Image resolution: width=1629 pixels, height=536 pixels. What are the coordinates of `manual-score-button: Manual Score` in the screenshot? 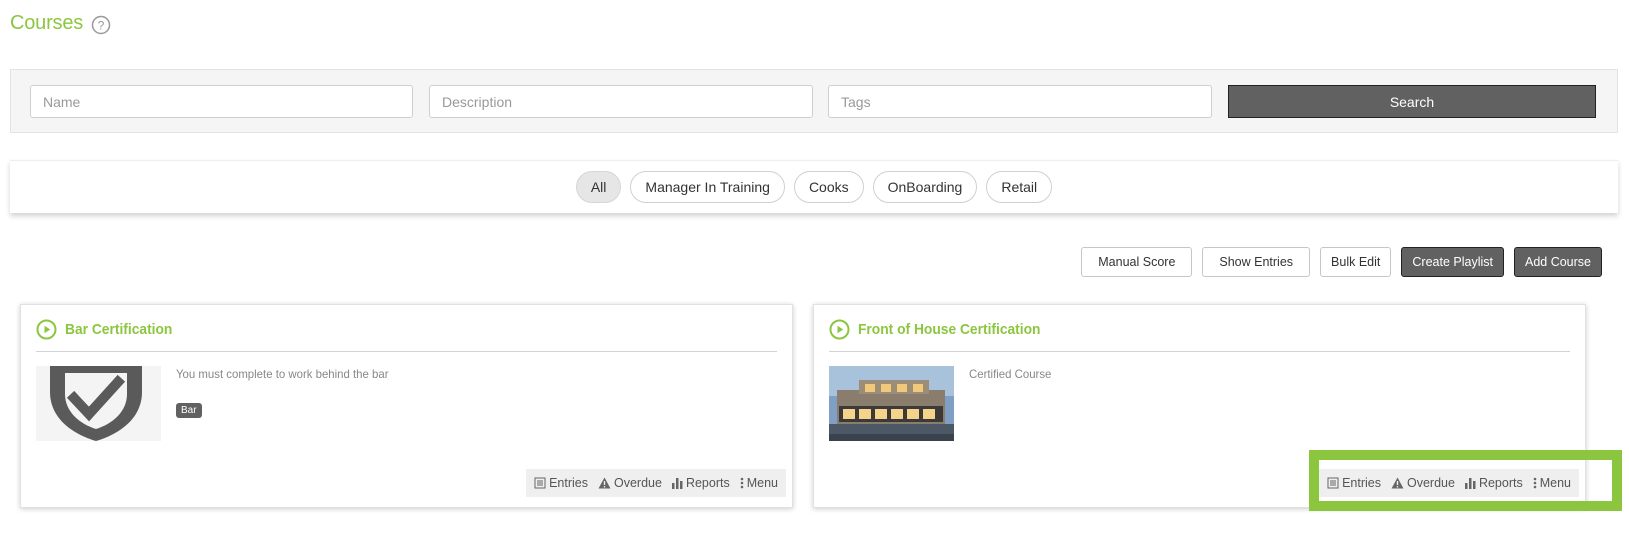 It's located at (1137, 262).